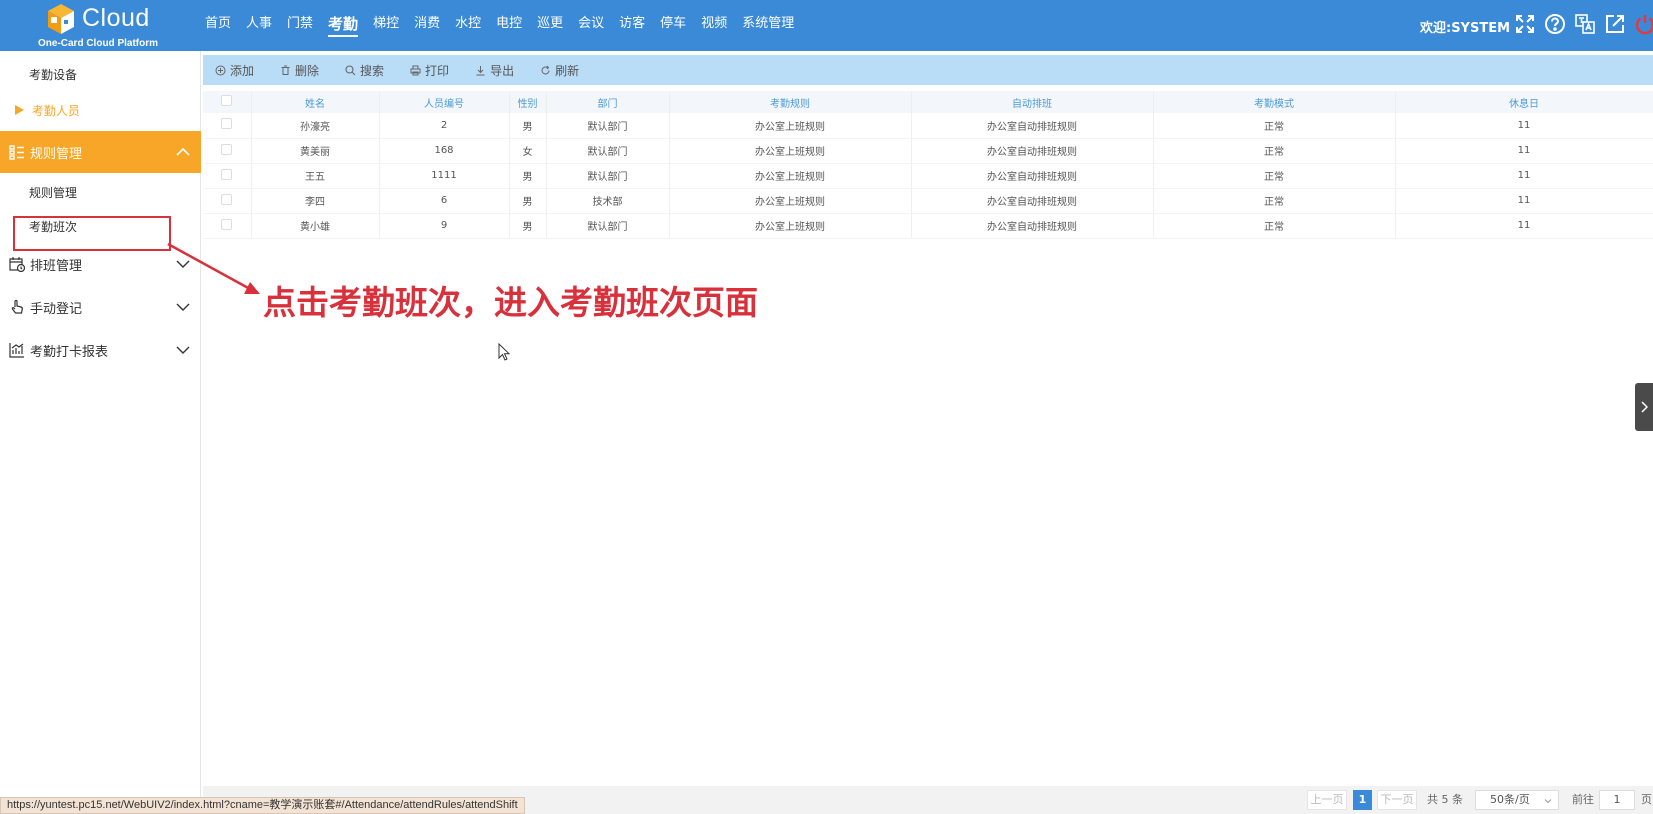  I want to click on table-cell: 2, so click(444, 126).